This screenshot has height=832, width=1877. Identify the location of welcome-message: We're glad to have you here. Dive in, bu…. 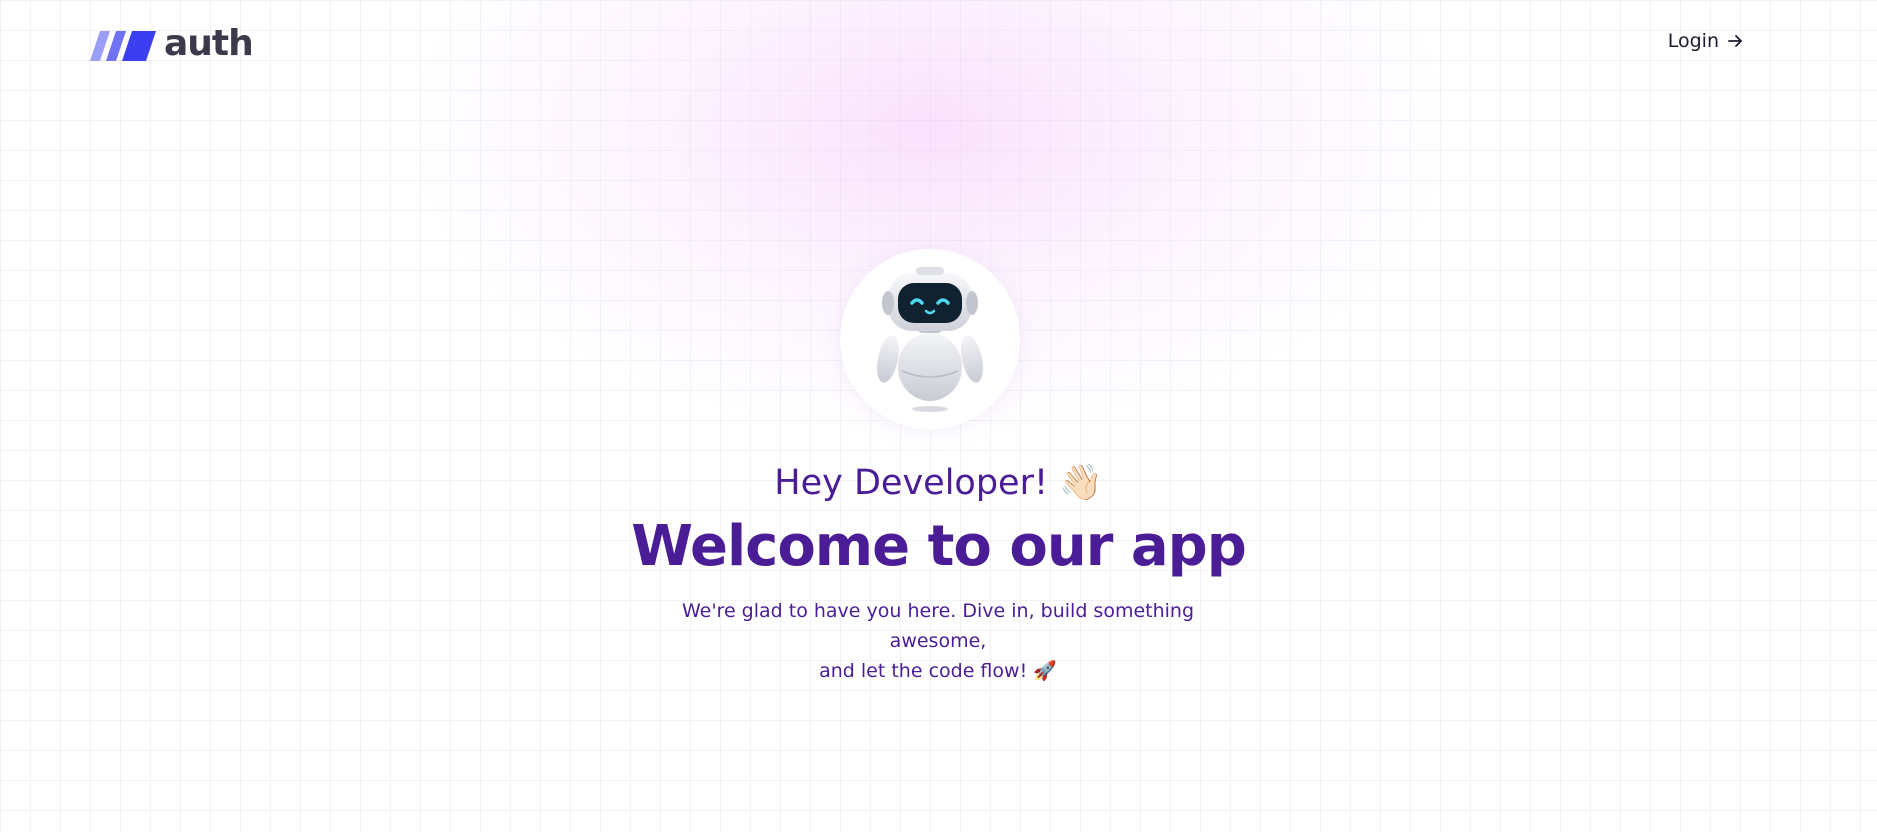
(938, 641).